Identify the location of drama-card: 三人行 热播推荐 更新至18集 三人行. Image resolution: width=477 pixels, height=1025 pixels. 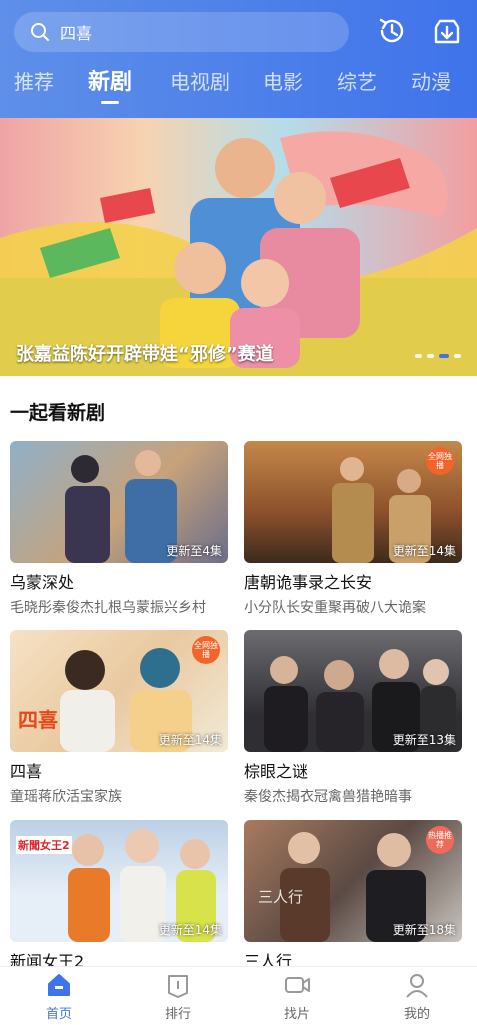
(353, 896).